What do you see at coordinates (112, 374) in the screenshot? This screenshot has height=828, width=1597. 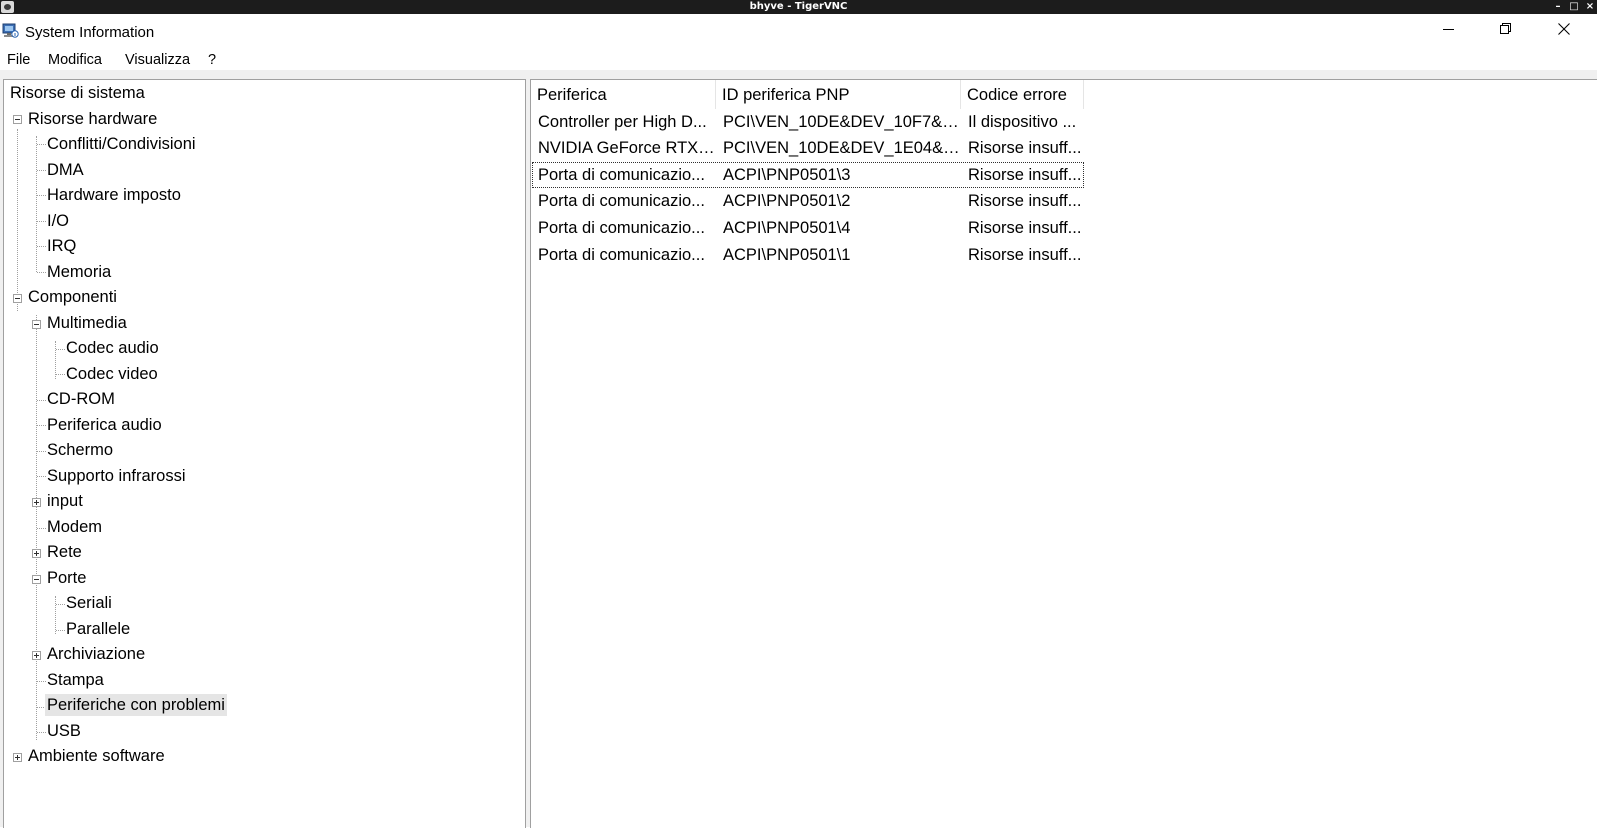 I see `tree-item-codec-video: Codec video` at bounding box center [112, 374].